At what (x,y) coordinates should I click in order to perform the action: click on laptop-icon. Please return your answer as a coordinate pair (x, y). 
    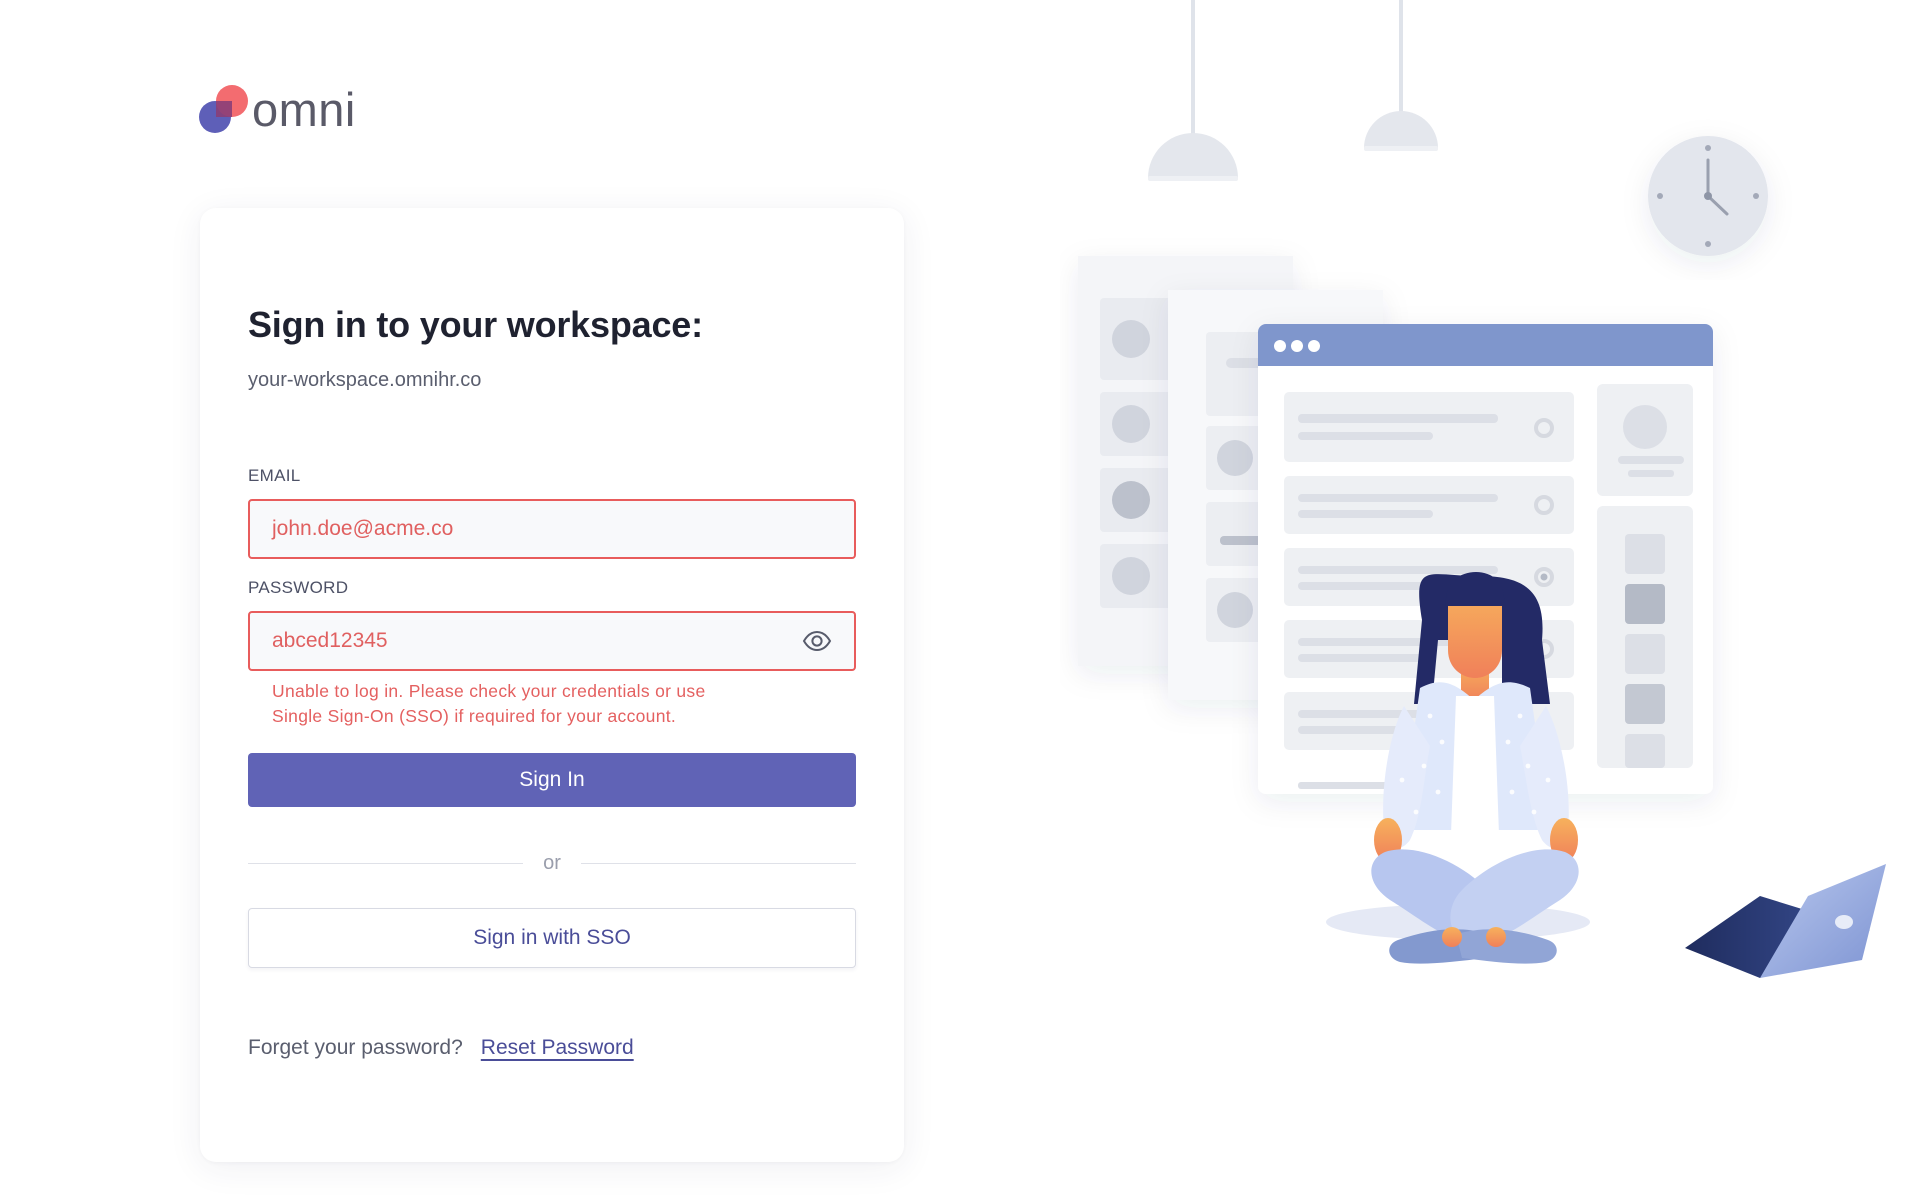
    Looking at the image, I should click on (1785, 921).